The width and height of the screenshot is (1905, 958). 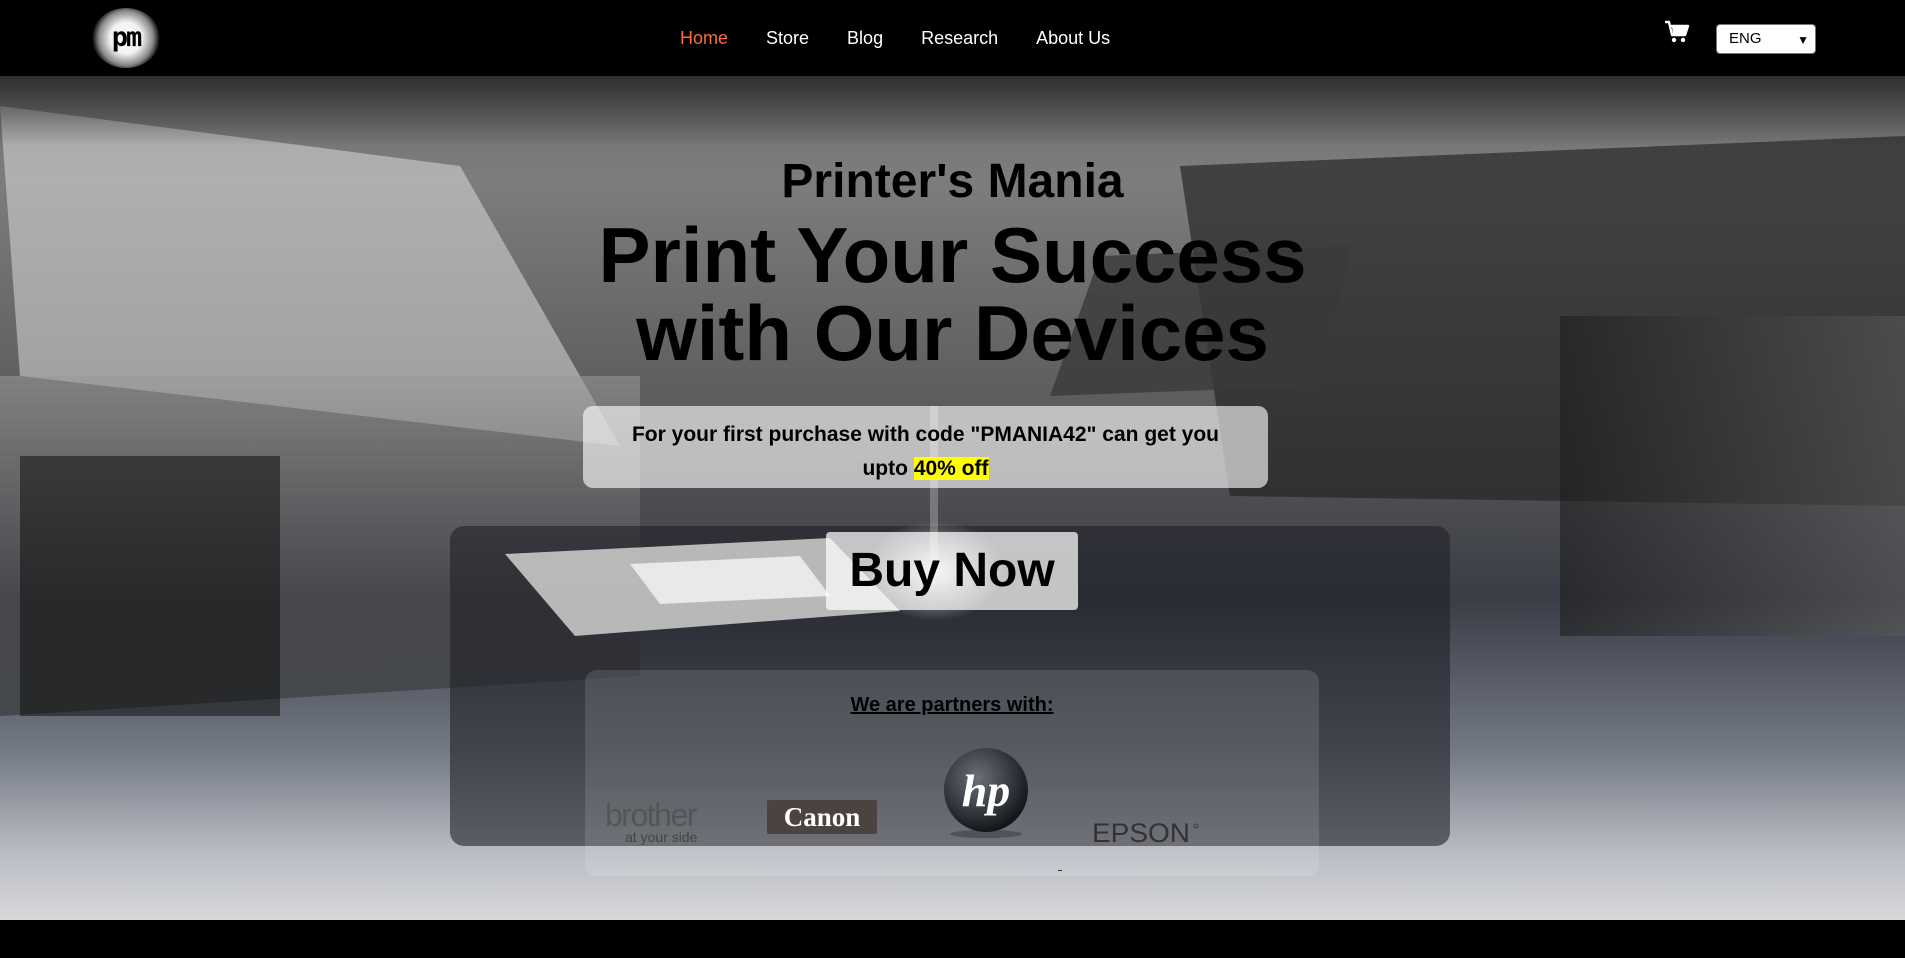 I want to click on language-select: ENG ▼, so click(x=1766, y=39).